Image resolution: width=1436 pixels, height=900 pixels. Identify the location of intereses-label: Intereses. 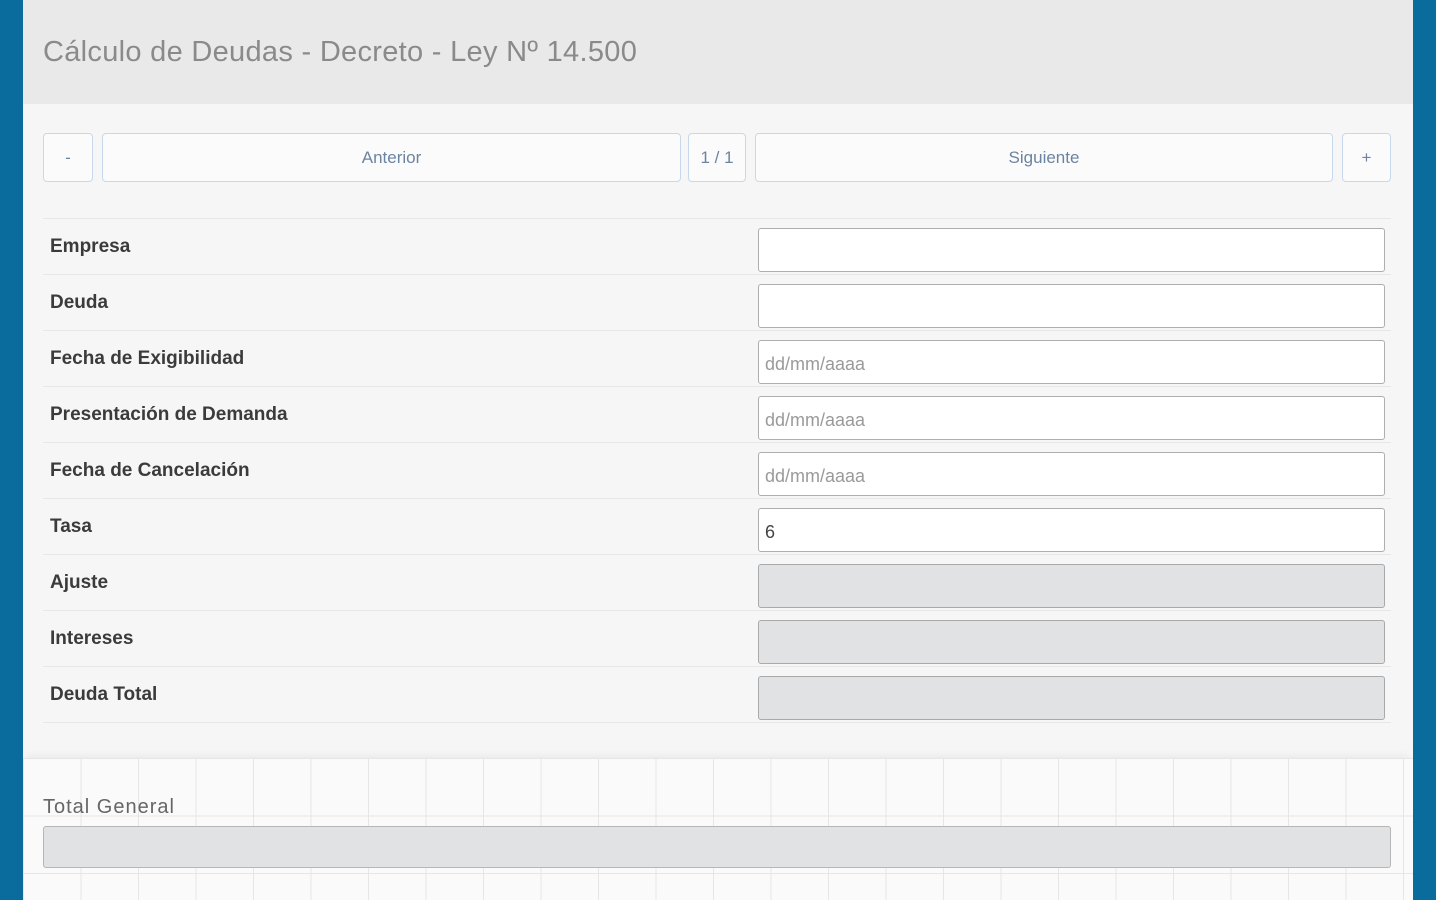
(92, 638).